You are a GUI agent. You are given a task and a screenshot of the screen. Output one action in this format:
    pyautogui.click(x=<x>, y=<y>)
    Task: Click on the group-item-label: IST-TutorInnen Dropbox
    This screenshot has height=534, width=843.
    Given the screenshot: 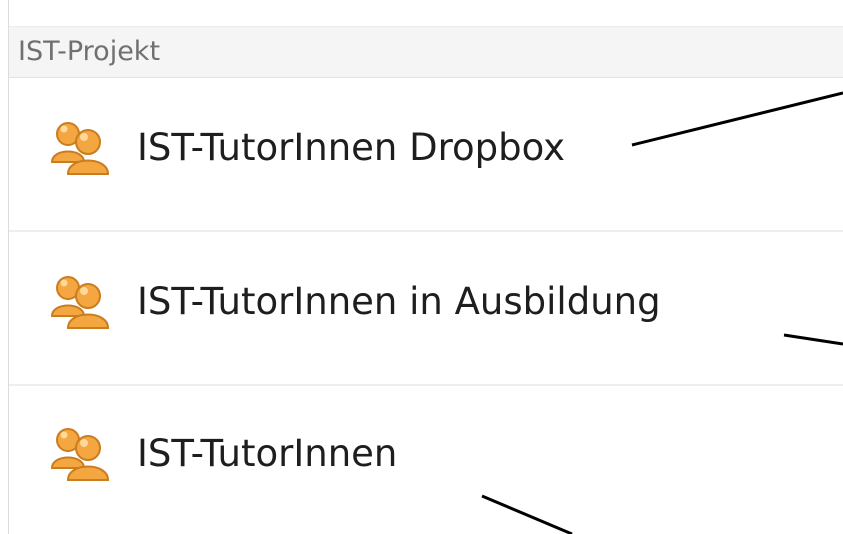 What is the action you would take?
    pyautogui.click(x=351, y=147)
    